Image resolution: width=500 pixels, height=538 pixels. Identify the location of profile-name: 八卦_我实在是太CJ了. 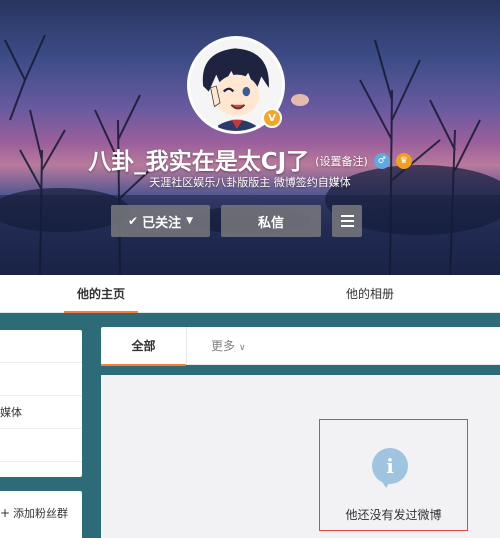
(199, 162).